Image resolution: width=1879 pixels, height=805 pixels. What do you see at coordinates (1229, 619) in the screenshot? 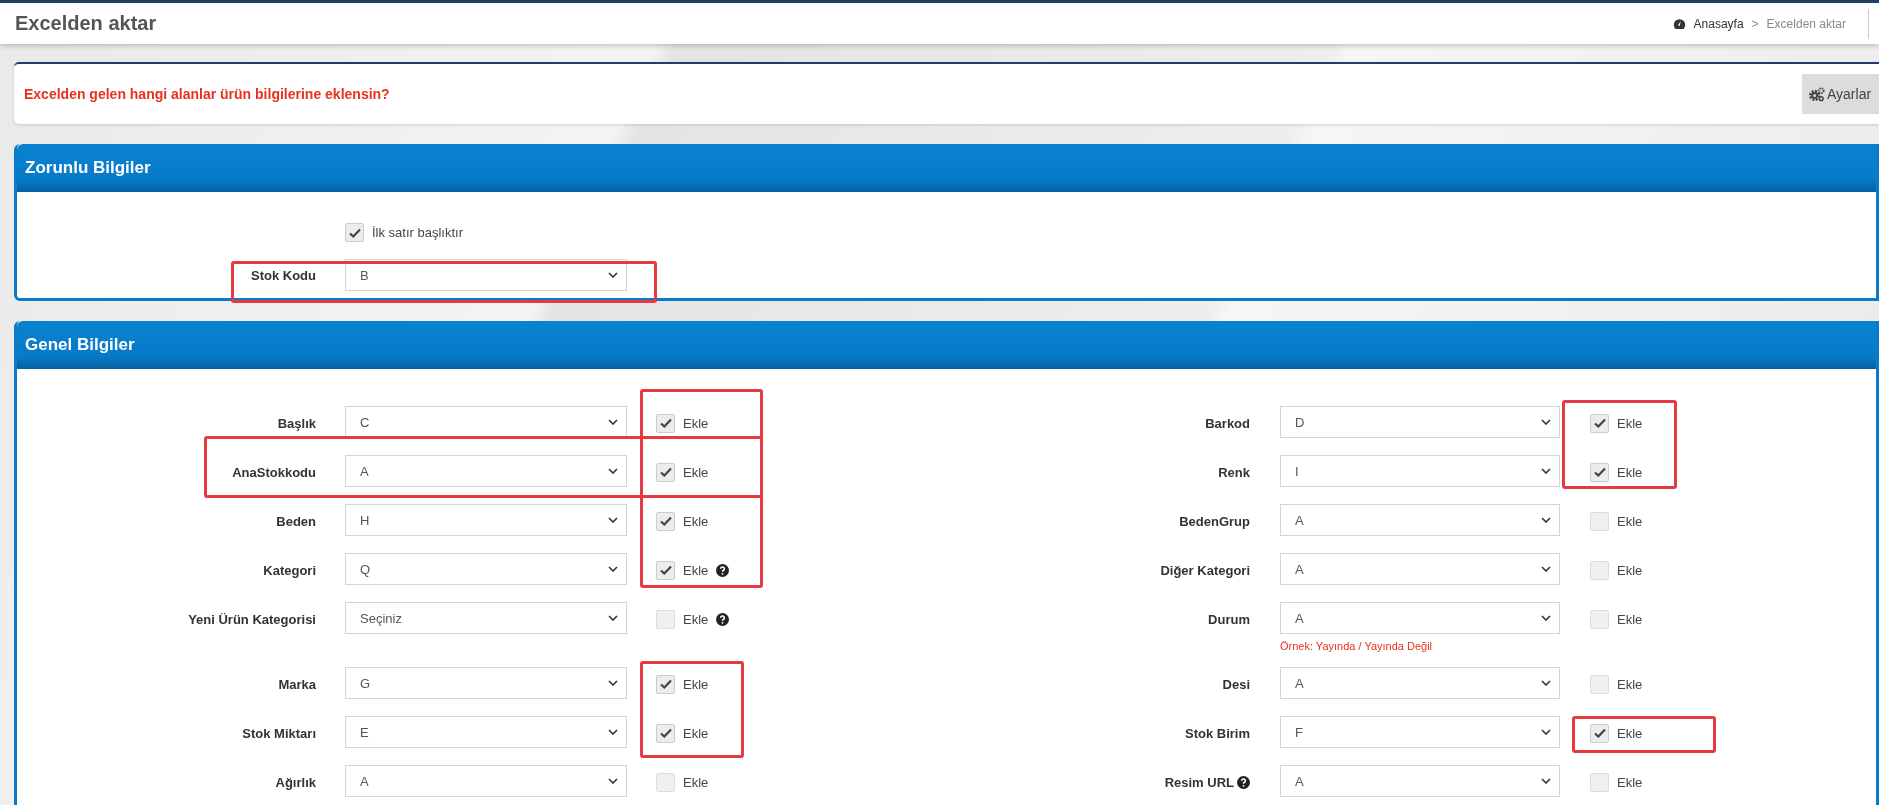
I see `field-label: Durum` at bounding box center [1229, 619].